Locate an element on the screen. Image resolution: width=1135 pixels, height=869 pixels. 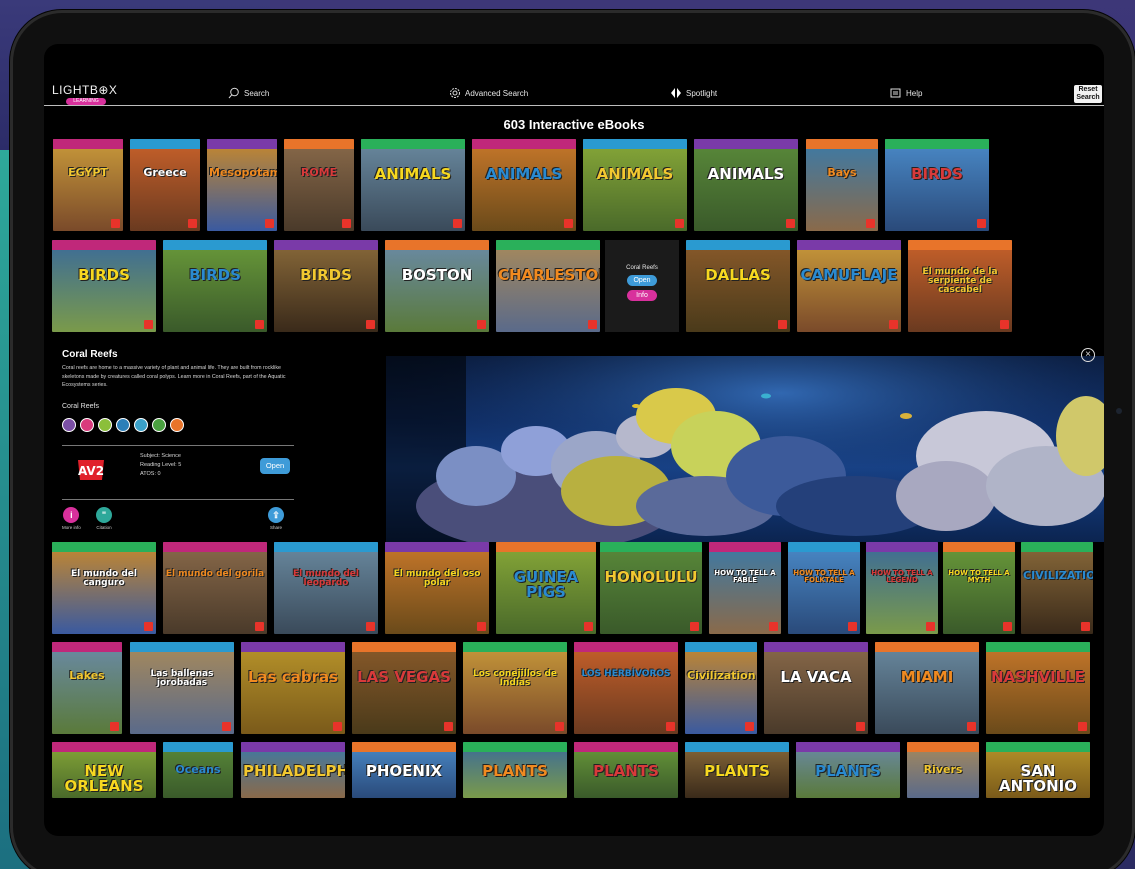
citation-button: " Citation is located at coordinates (104, 518).